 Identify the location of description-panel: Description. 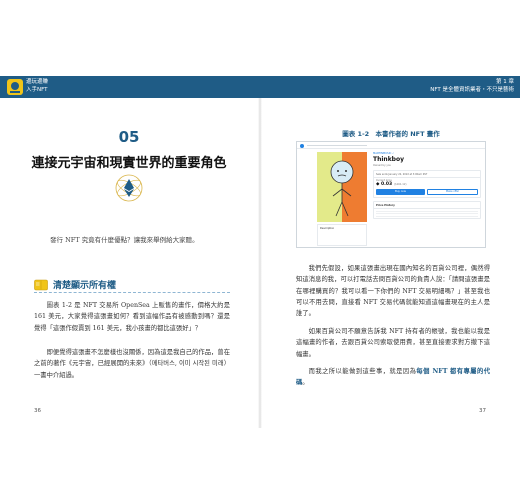
(342, 235).